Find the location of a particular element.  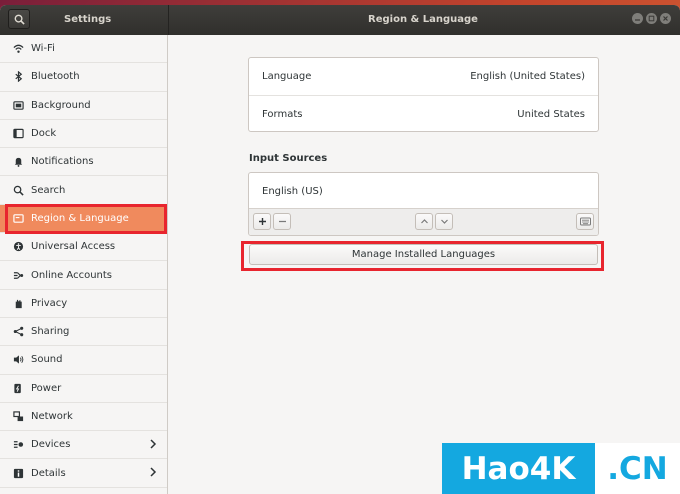

window-title: Region & Language is located at coordinates (423, 19).